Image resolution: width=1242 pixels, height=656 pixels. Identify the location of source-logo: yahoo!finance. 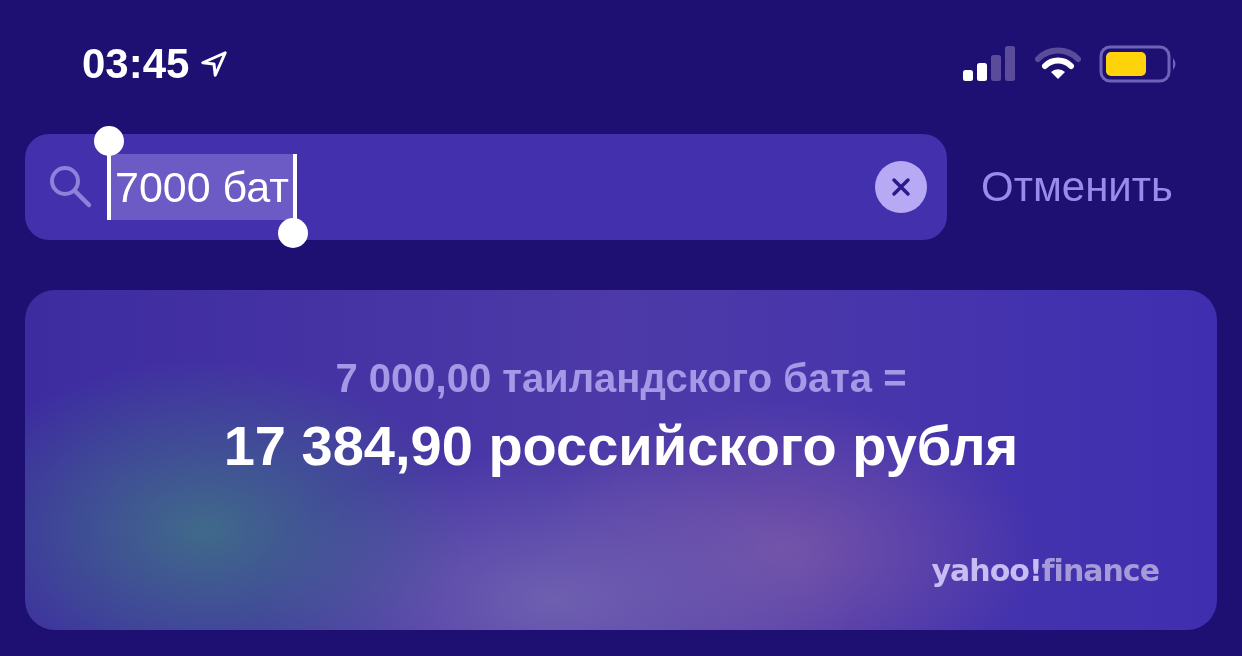
(1045, 570).